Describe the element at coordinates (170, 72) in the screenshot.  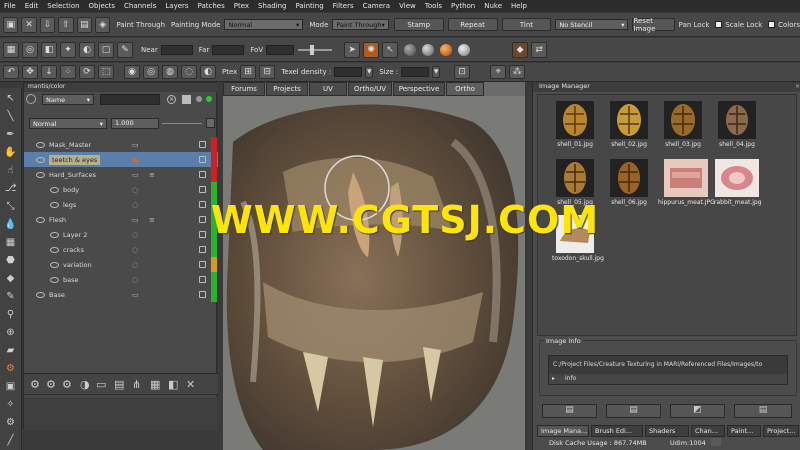
I see `eye-lock-icon: ◍` at that location.